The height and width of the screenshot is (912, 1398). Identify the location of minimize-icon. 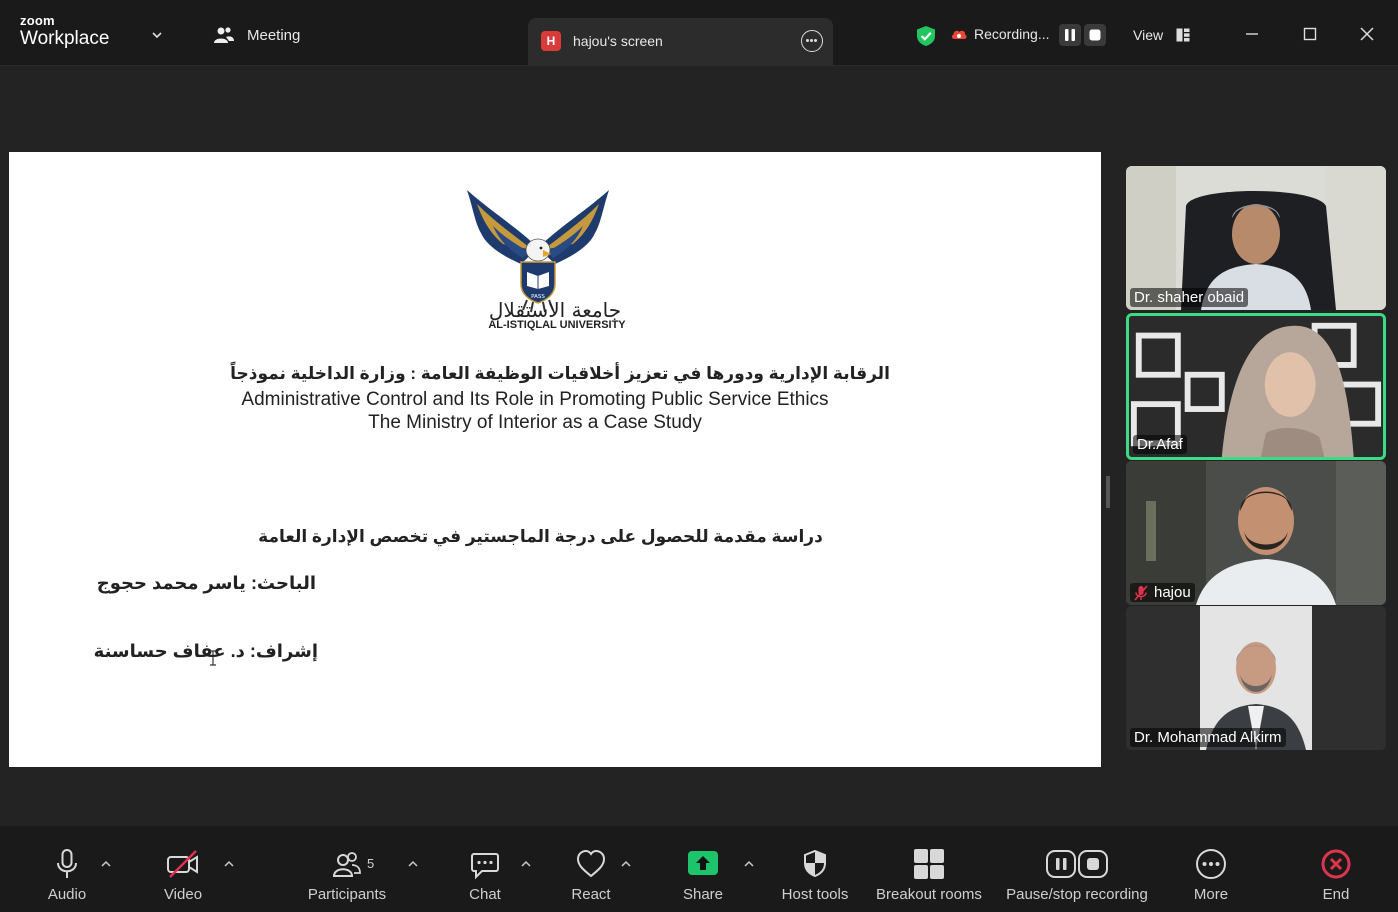
(1252, 34).